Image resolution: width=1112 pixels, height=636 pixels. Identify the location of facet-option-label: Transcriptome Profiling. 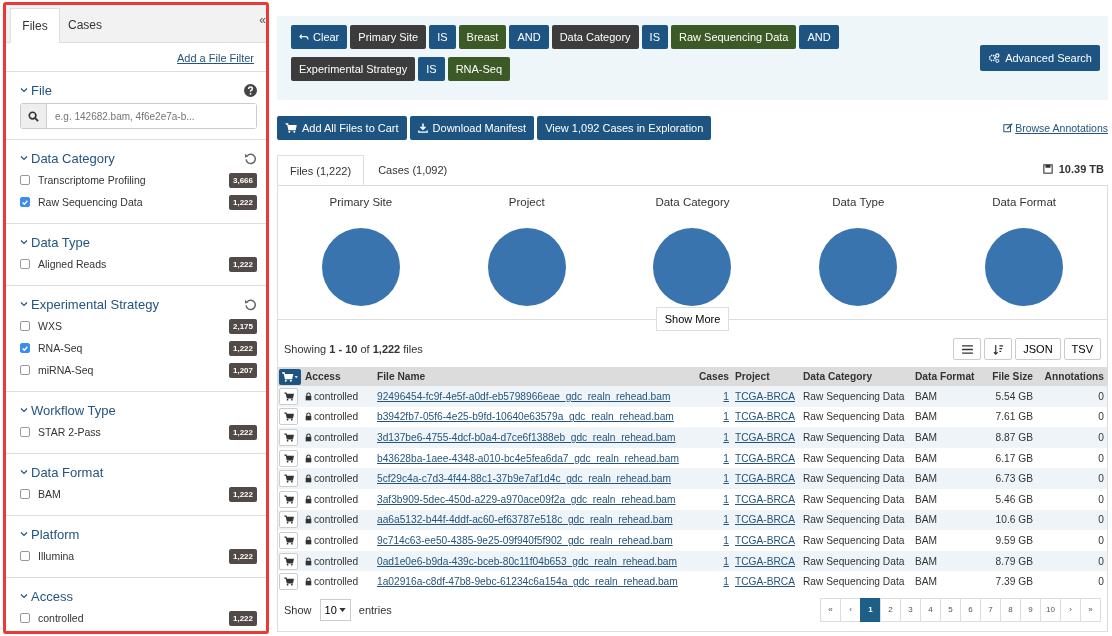
(92, 180).